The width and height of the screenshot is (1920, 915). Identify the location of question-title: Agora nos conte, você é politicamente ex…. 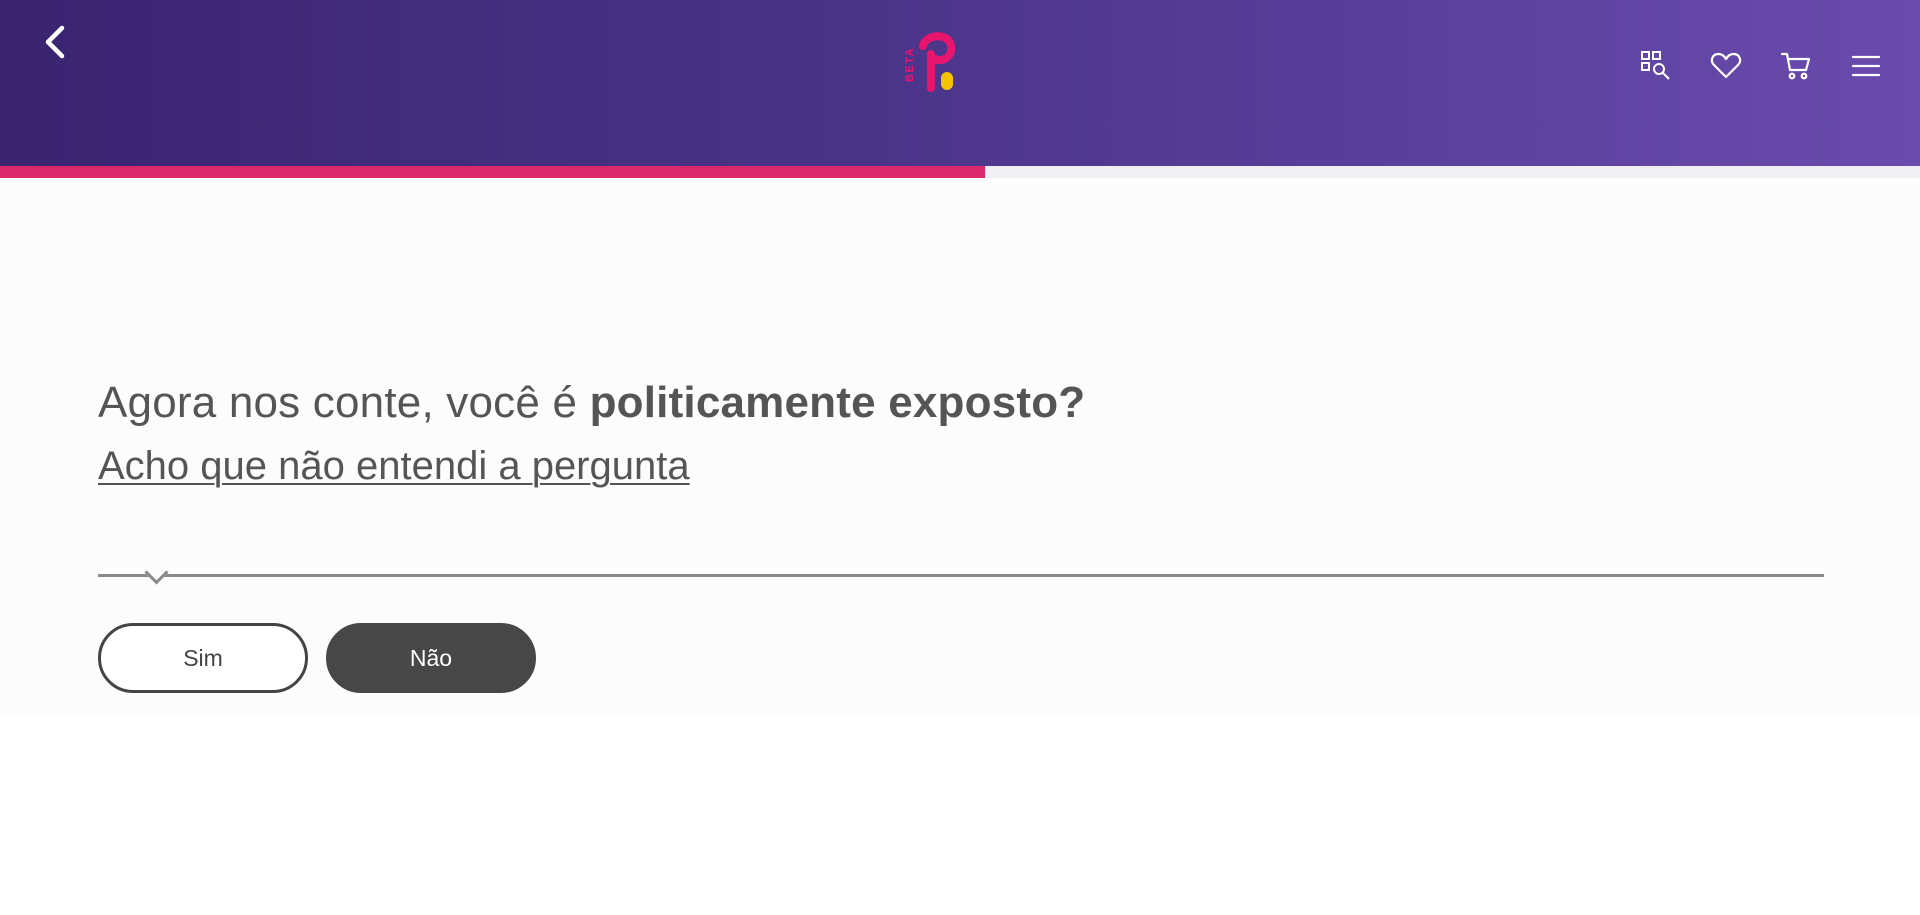
(591, 403).